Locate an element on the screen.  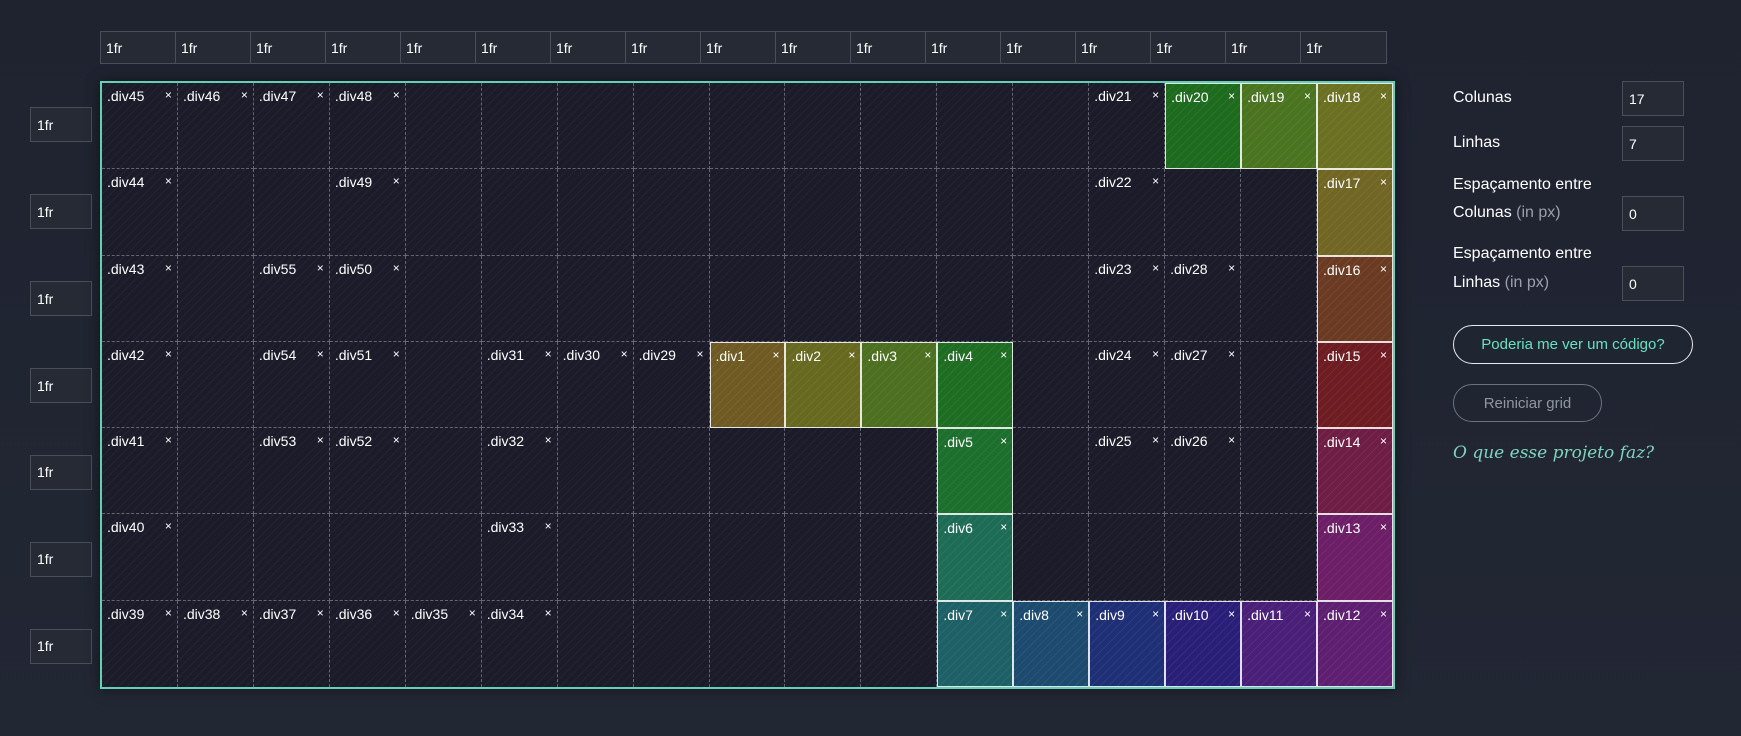
grid-item: .div55 × is located at coordinates (291, 298).